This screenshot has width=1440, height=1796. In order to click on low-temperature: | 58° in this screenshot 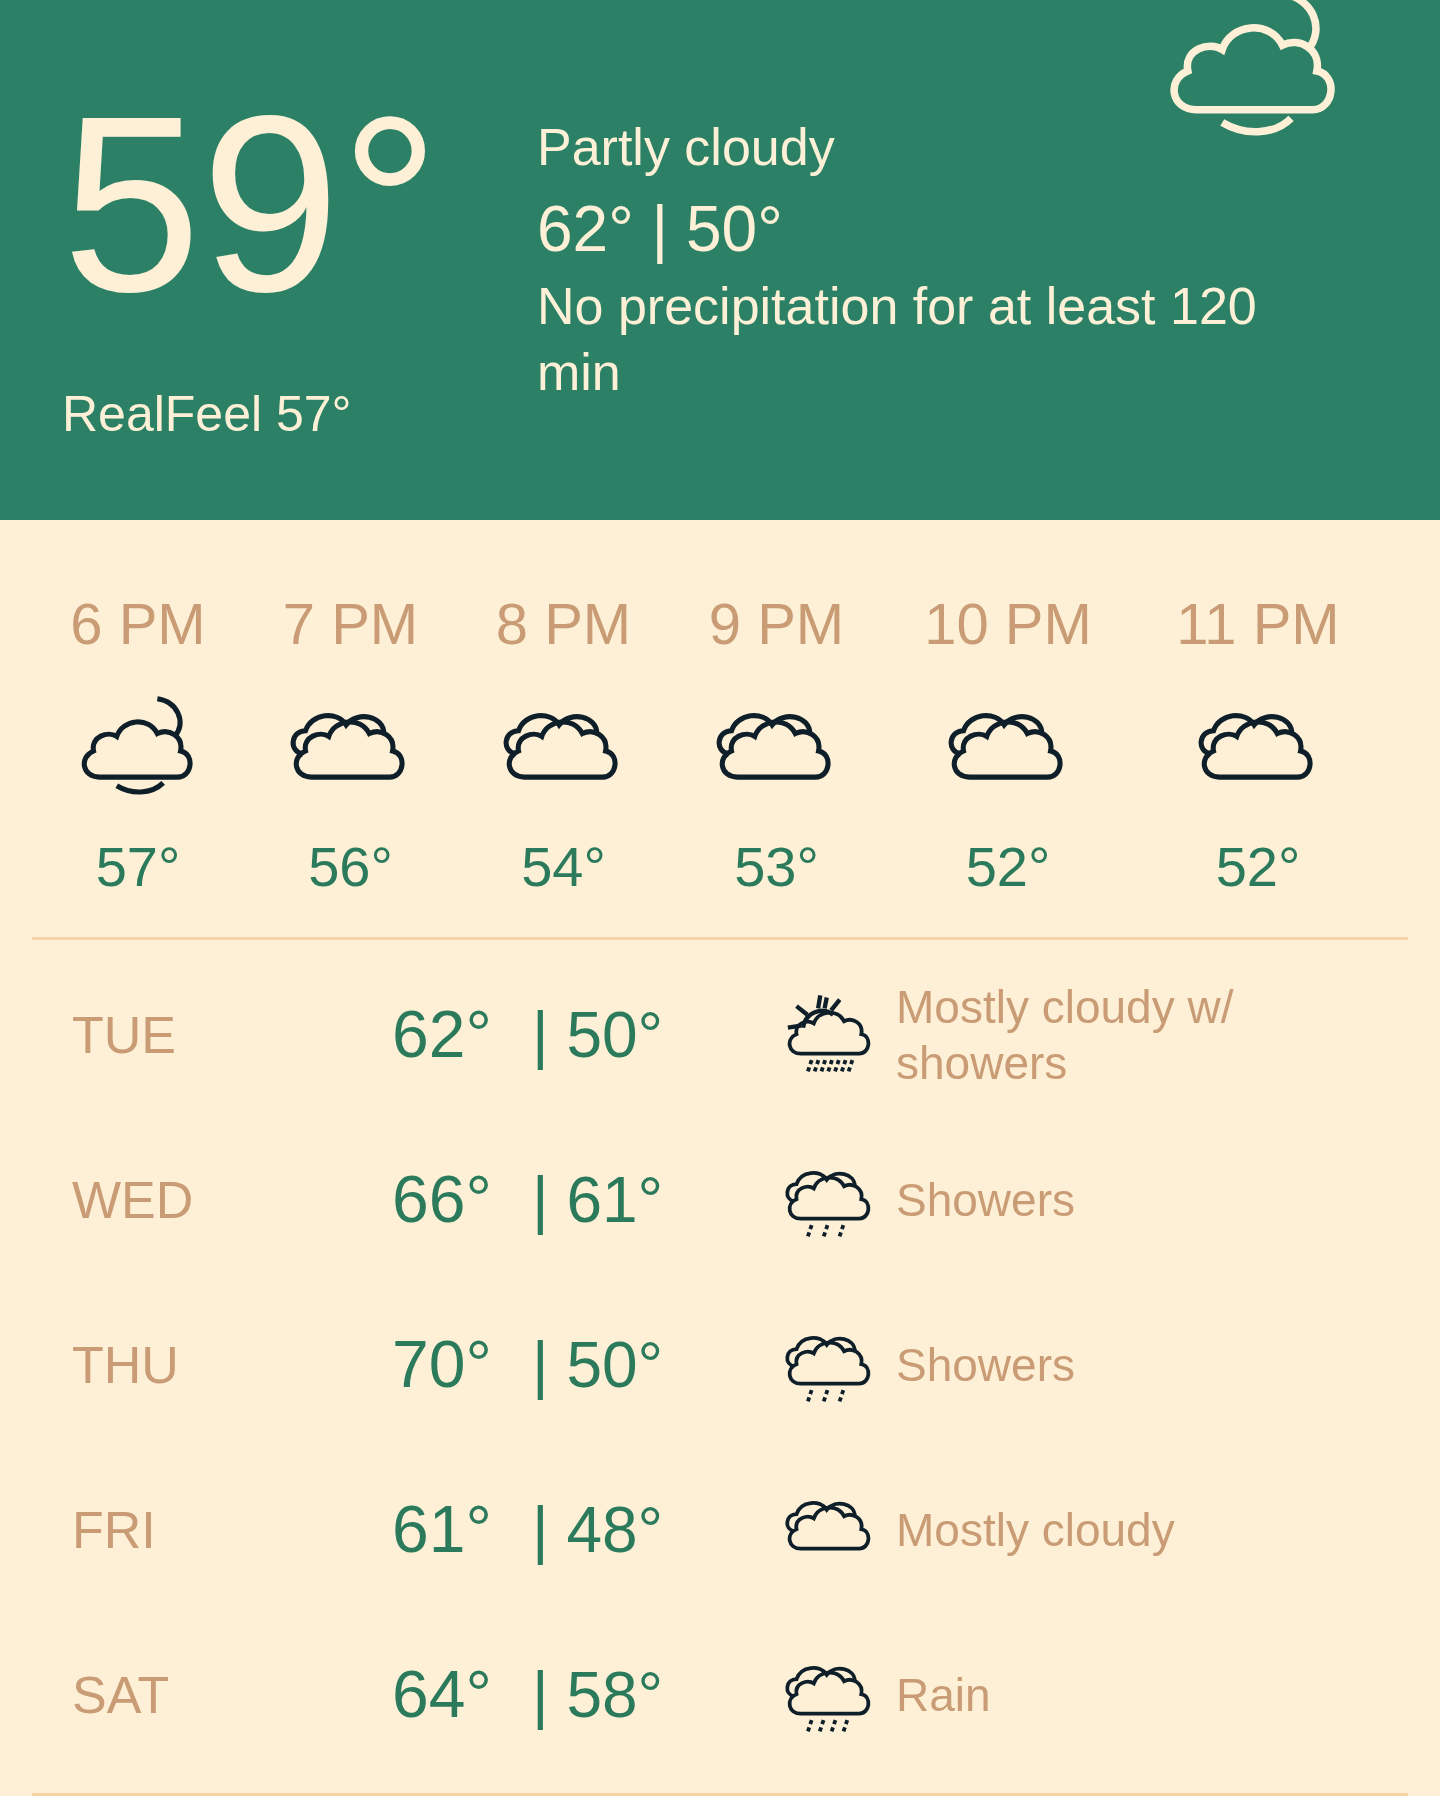, I will do `click(598, 1695)`.